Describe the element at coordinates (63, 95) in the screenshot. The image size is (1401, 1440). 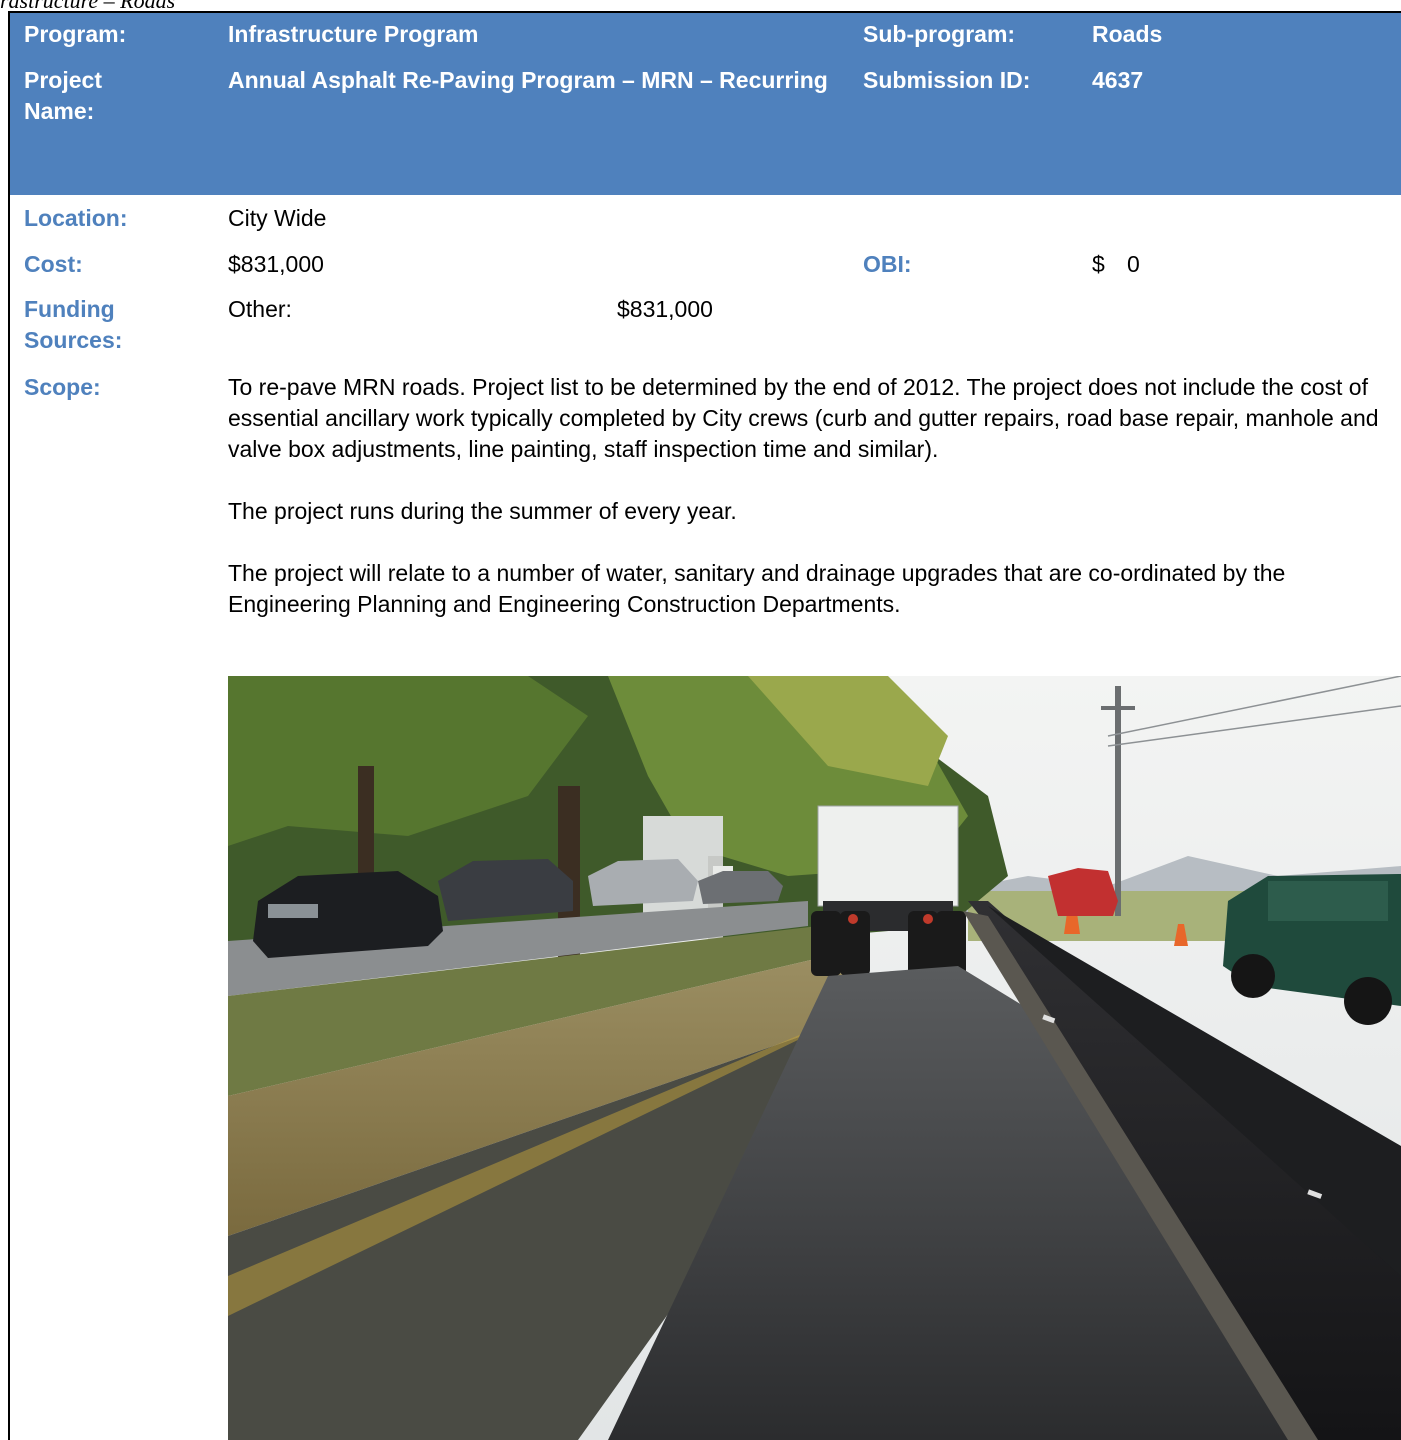
I see `project-name-label: Project Name:` at that location.